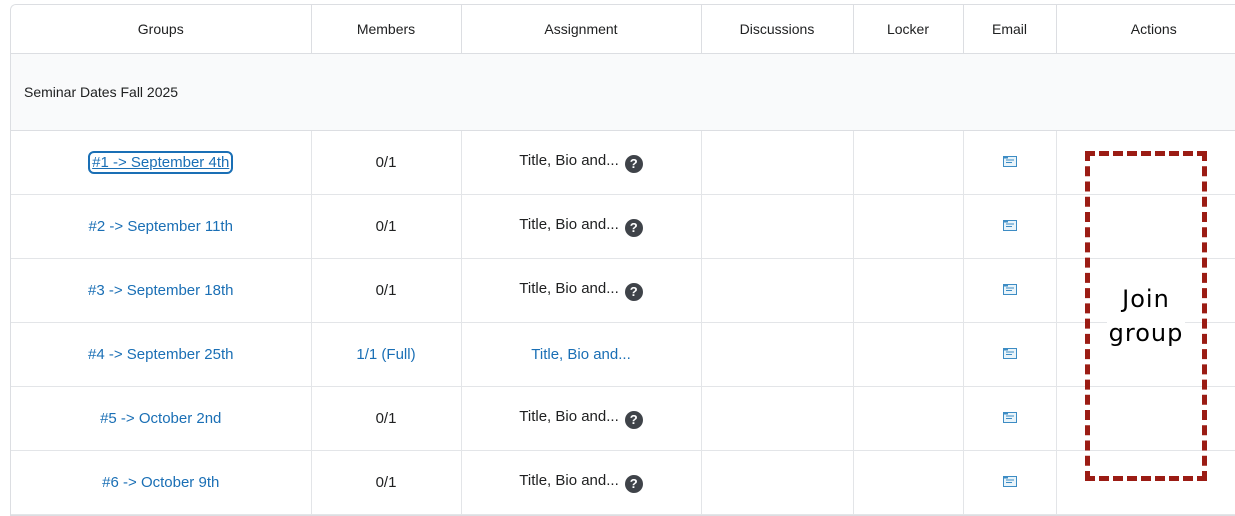 The width and height of the screenshot is (1235, 516). What do you see at coordinates (1145, 29) in the screenshot?
I see `header-actions: Actions` at bounding box center [1145, 29].